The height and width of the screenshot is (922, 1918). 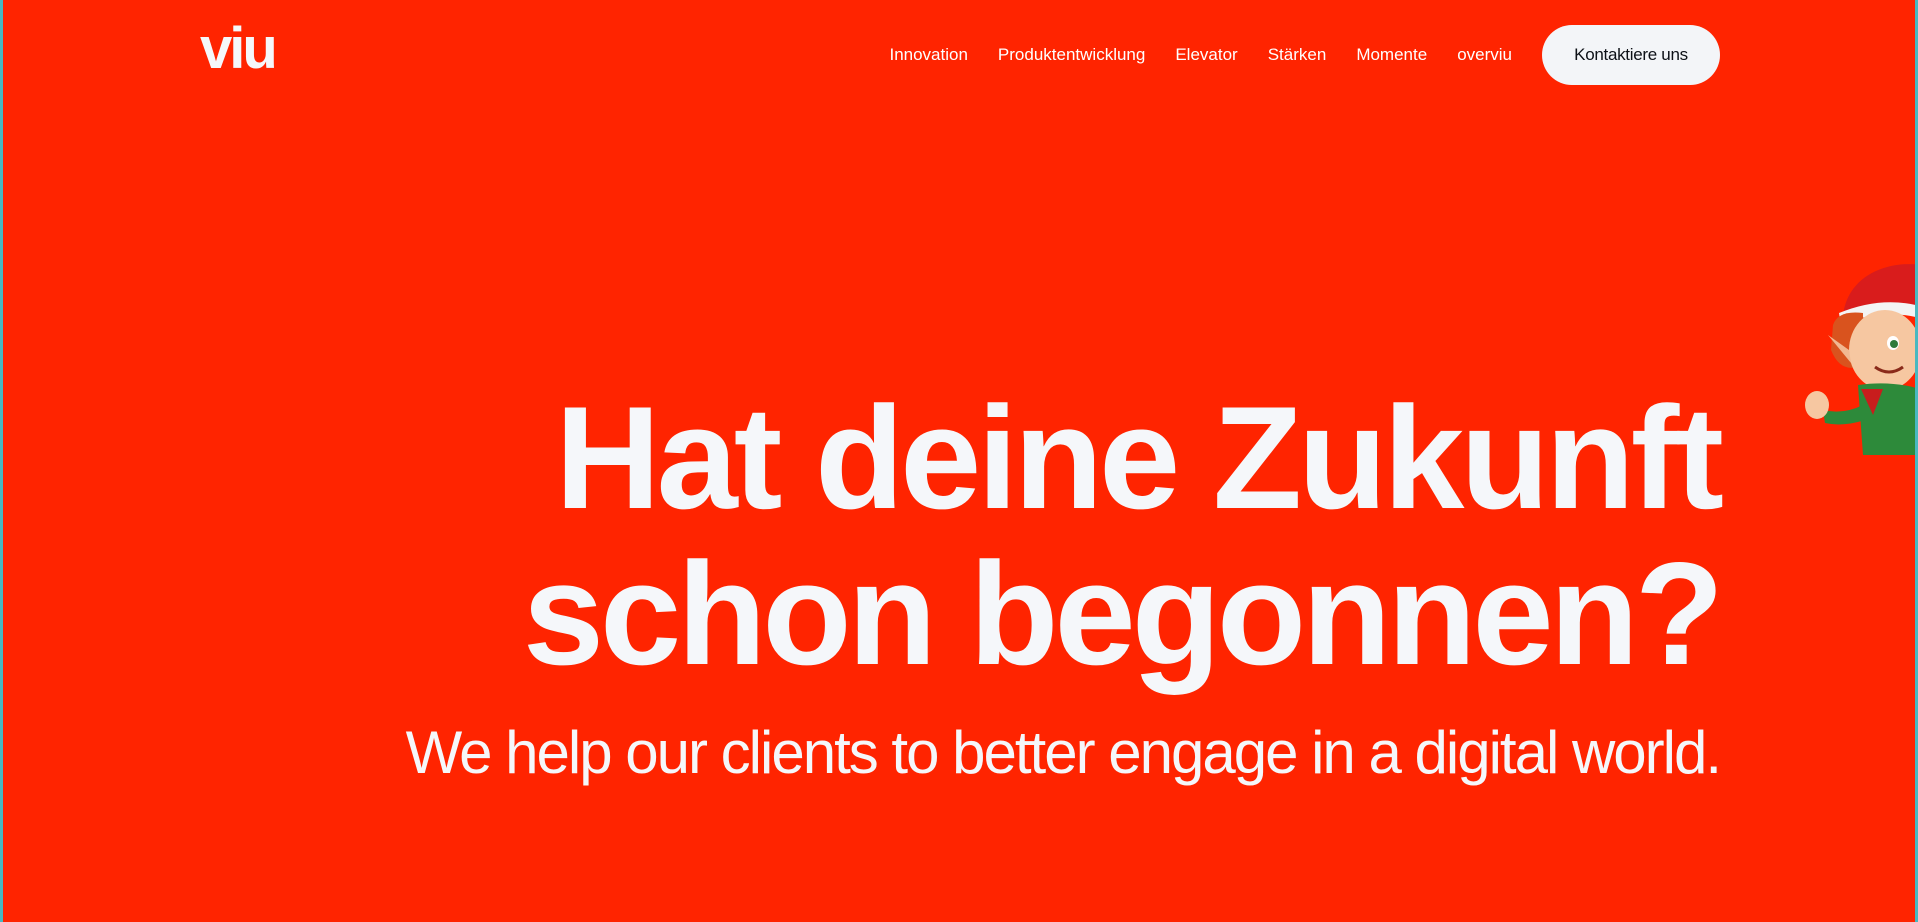 I want to click on nav-item-staerken: Stärken, so click(x=1297, y=55).